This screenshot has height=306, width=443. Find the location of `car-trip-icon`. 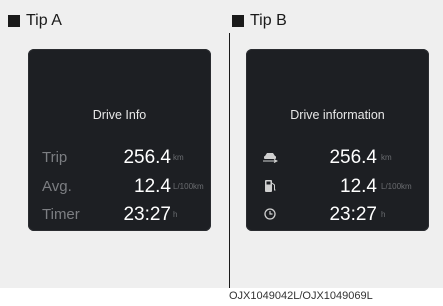

car-trip-icon is located at coordinates (270, 158).